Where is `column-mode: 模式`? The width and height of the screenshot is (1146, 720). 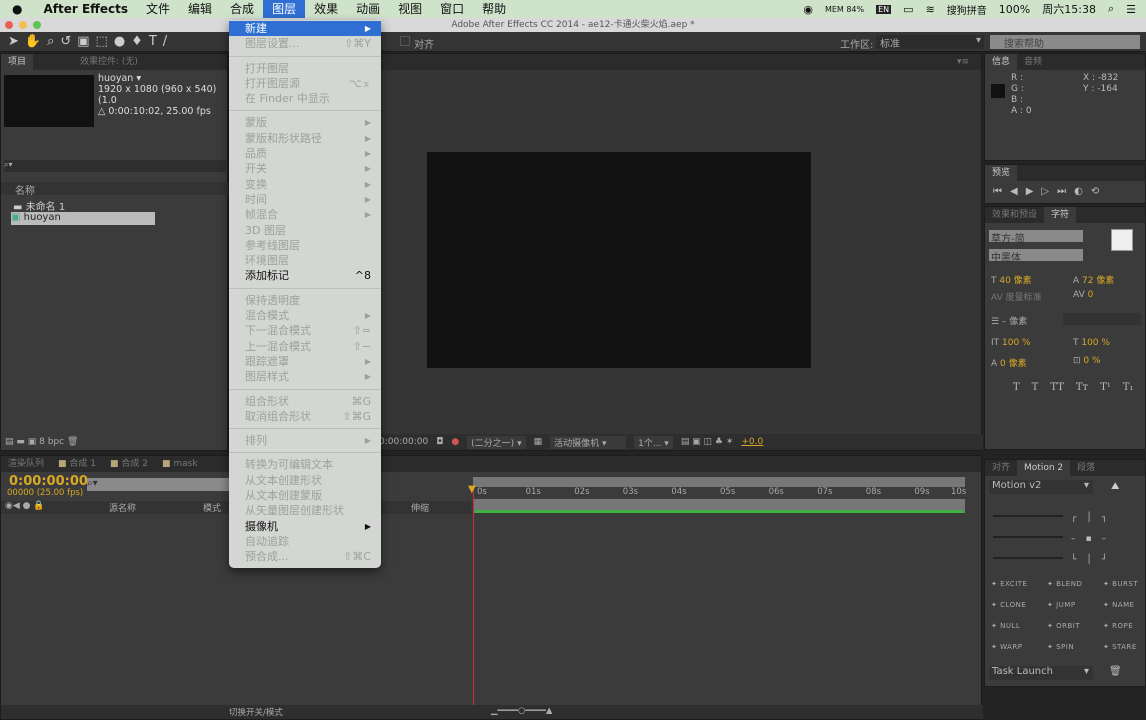
column-mode: 模式 is located at coordinates (212, 507).